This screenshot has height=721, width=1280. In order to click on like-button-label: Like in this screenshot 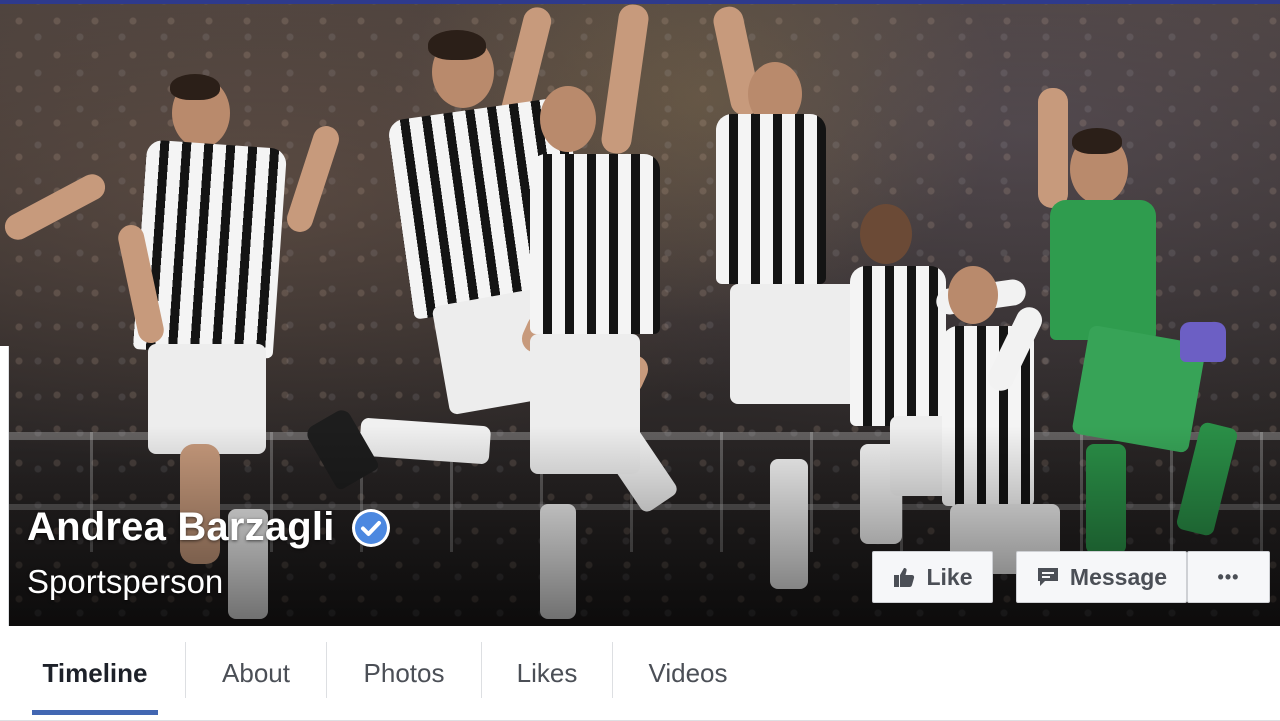, I will do `click(949, 576)`.